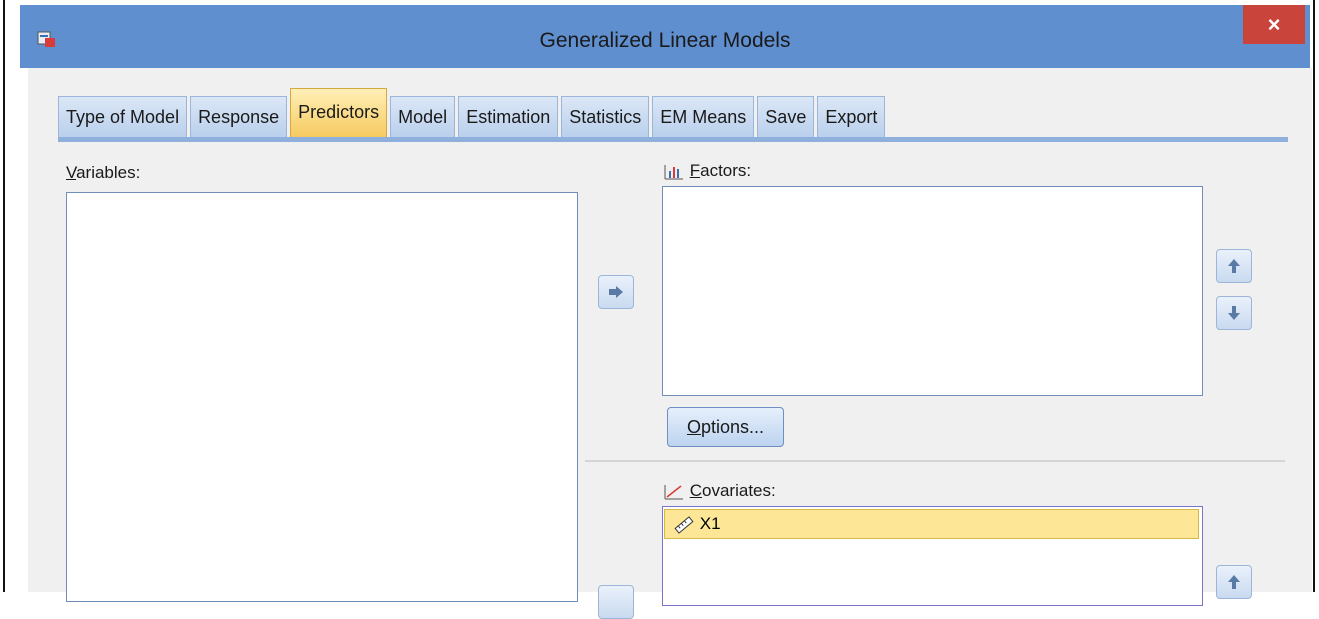 This screenshot has height=619, width=1319. I want to click on tab-model: Model, so click(423, 117).